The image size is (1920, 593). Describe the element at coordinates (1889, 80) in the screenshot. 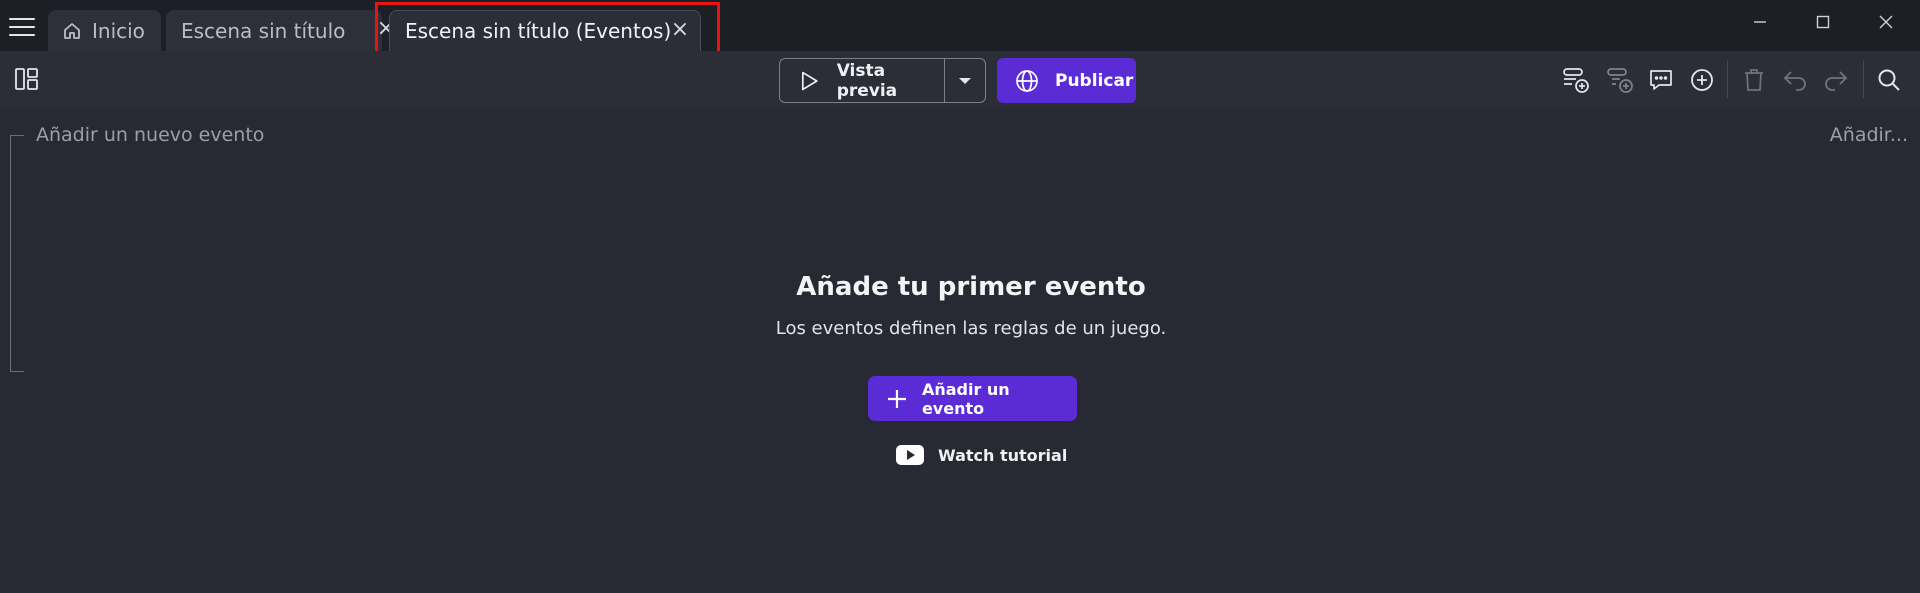

I see `search-icon` at that location.